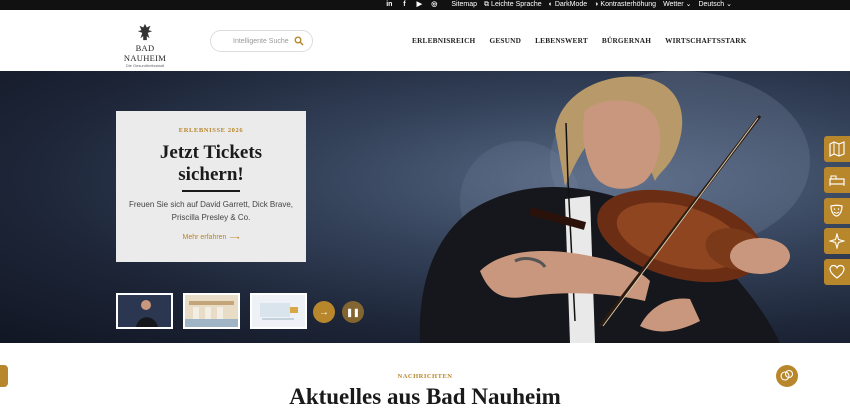 Image resolution: width=850 pixels, height=411 pixels. What do you see at coordinates (145, 53) in the screenshot?
I see `logo-name: BAD NAUHEIM` at bounding box center [145, 53].